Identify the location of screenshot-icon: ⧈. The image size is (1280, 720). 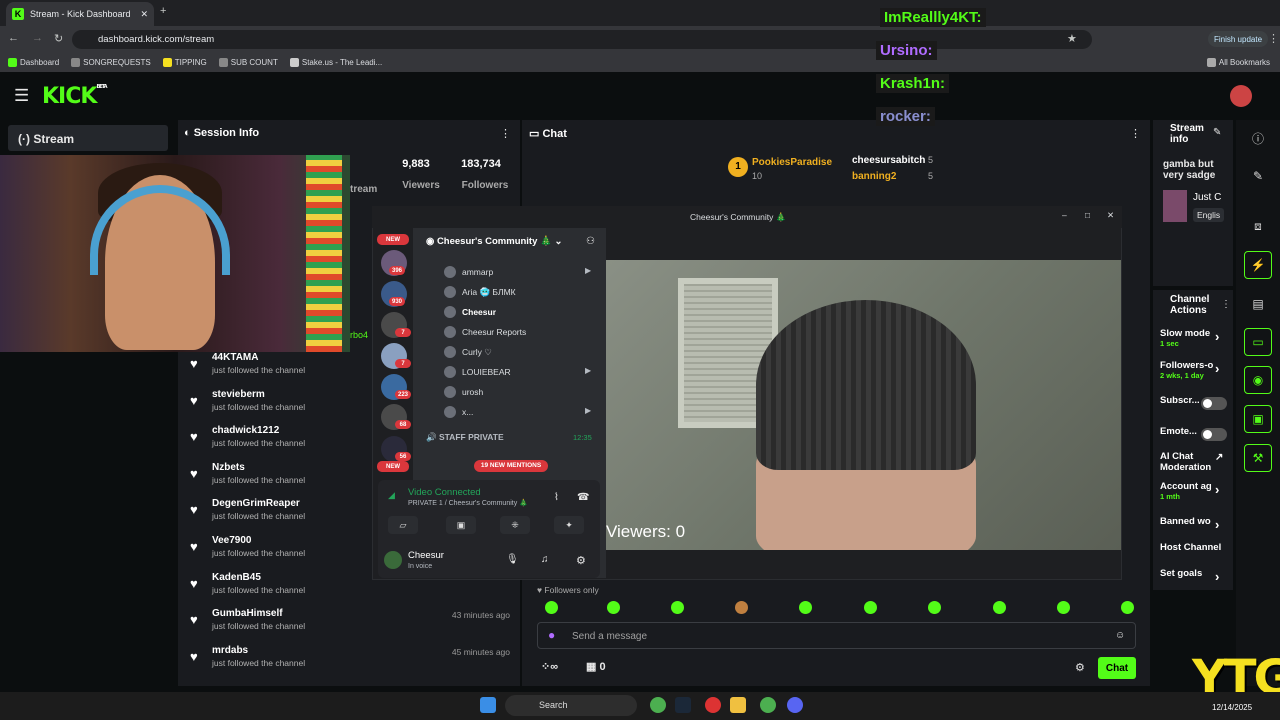
(1258, 226).